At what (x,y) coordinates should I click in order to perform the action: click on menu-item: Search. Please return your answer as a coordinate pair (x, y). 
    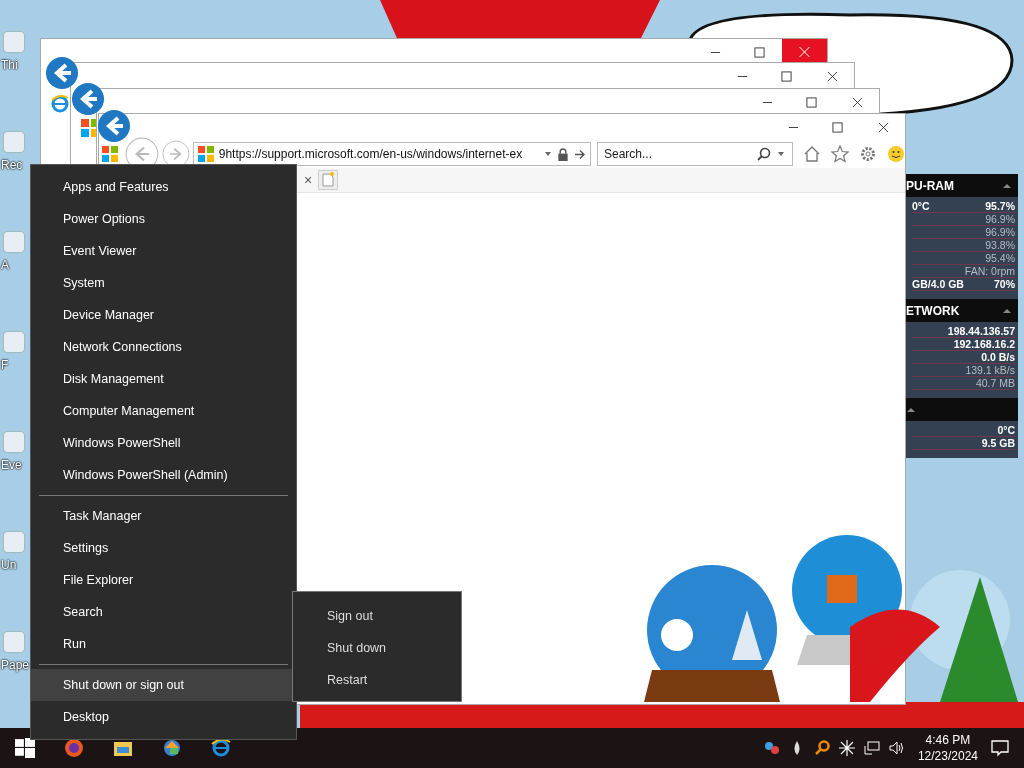
    Looking at the image, I should click on (163, 612).